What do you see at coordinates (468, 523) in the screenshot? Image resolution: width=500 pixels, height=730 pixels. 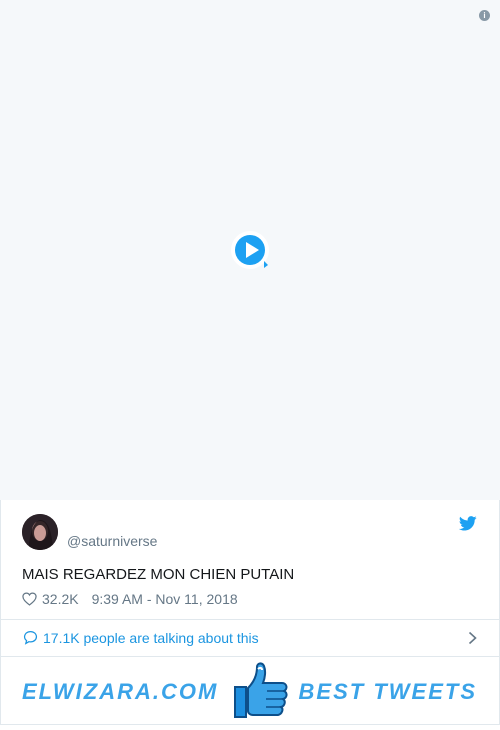 I see `twitter-bird-icon` at bounding box center [468, 523].